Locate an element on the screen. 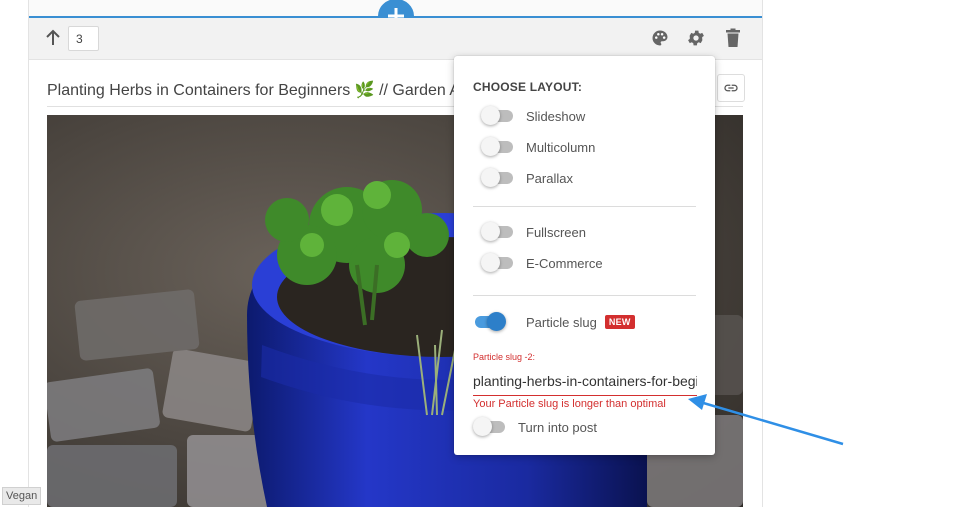 The width and height of the screenshot is (980, 507). sidebar-tag-label: Vegan is located at coordinates (22, 496).